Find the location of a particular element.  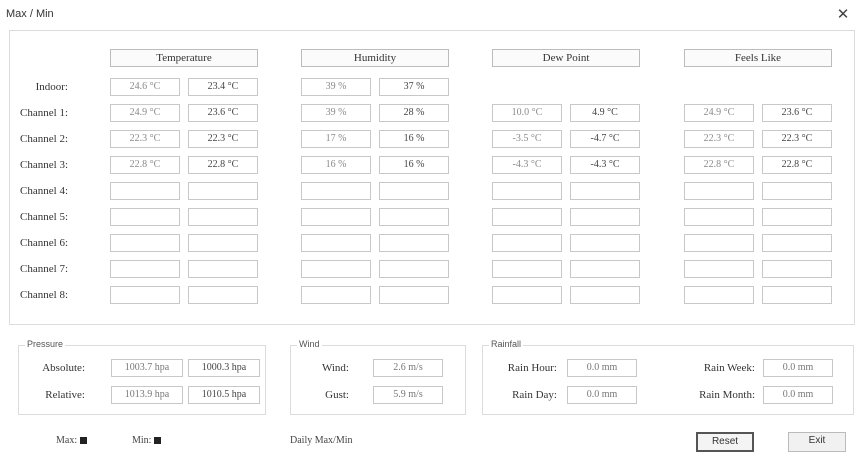

reset-button: Reset is located at coordinates (725, 442).